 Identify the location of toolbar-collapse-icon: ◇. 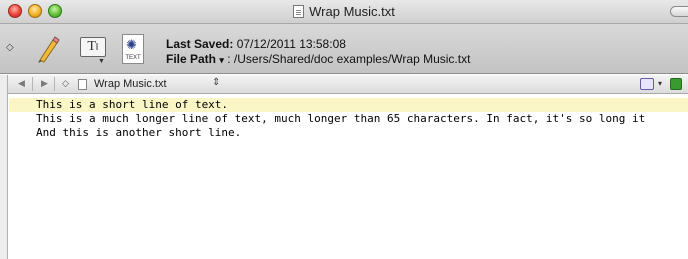
(10, 47).